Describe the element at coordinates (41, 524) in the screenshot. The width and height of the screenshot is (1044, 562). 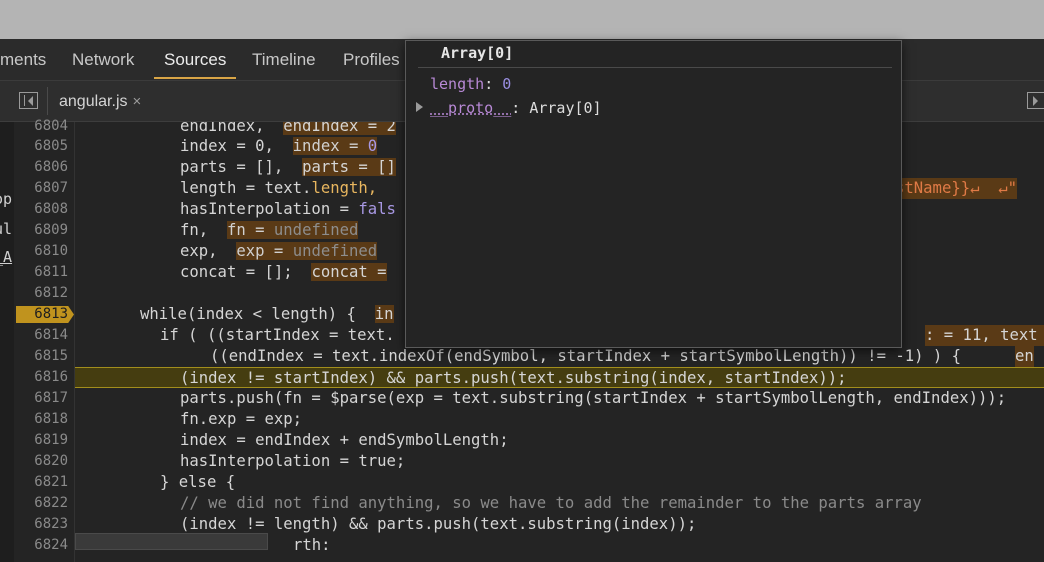
I see `line-number: 6823` at that location.